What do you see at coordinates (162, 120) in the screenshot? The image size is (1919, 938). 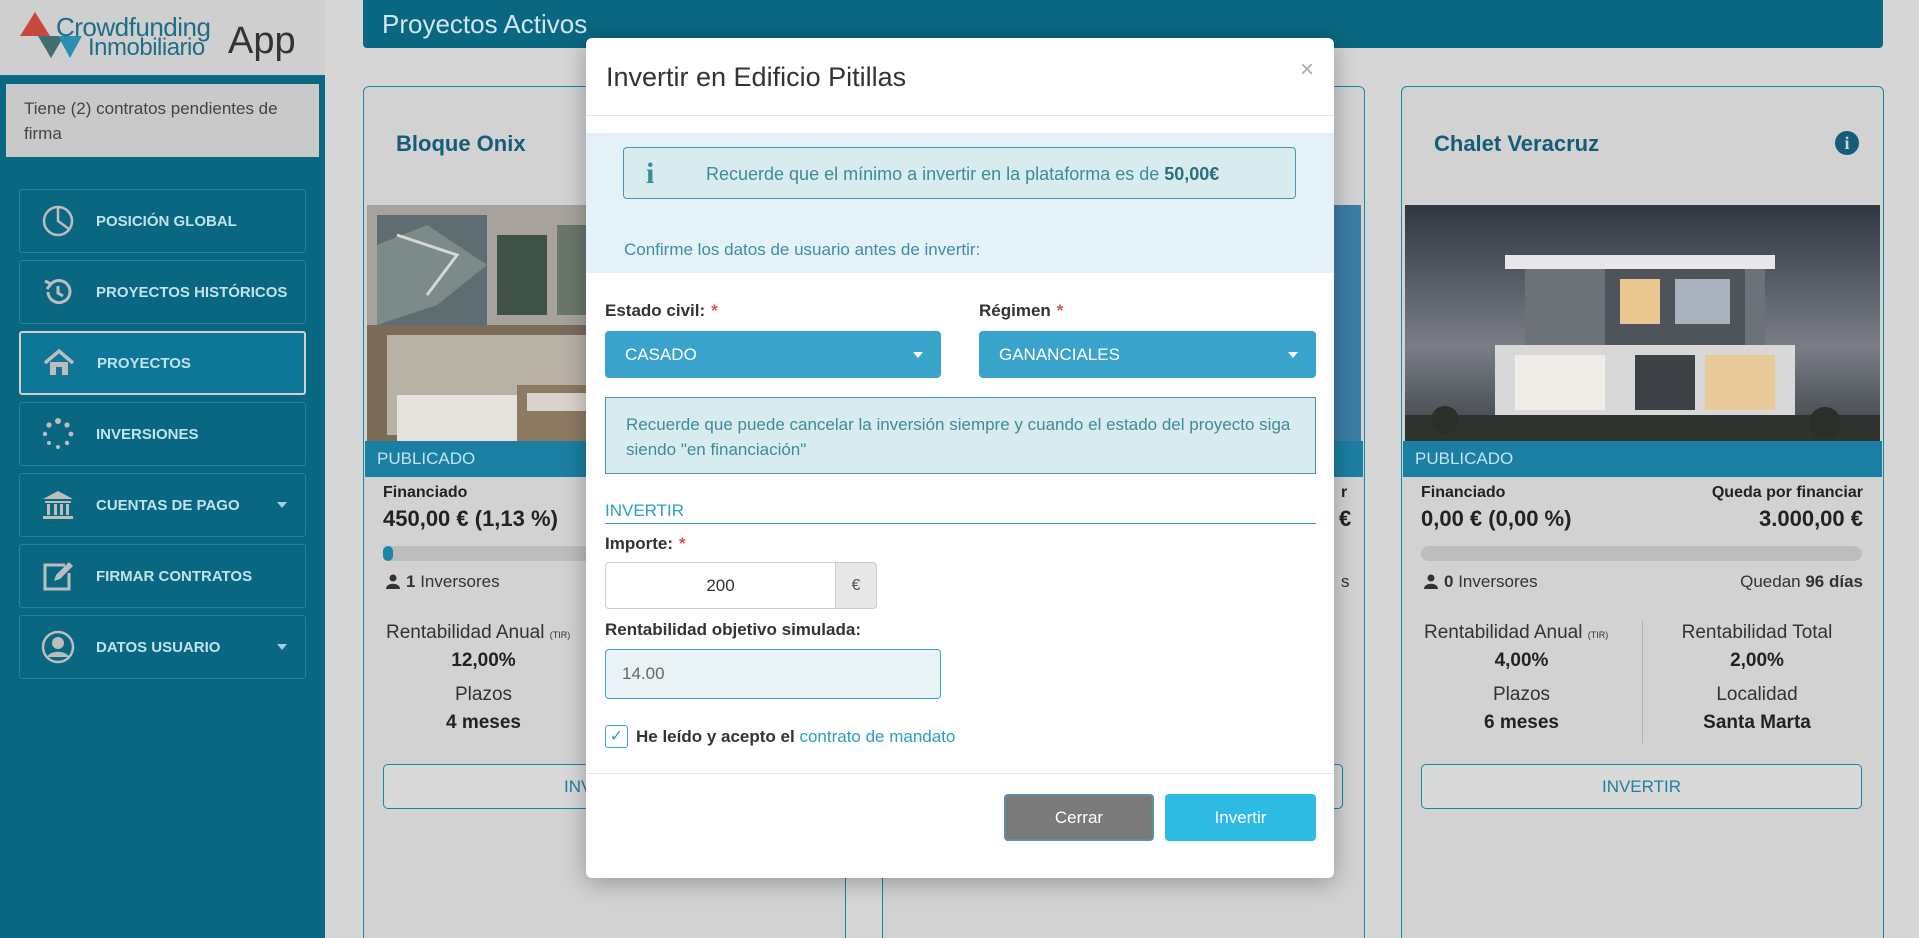 I see `pending-contracts-notice: Tiene (2) contratos pendientes de firma` at bounding box center [162, 120].